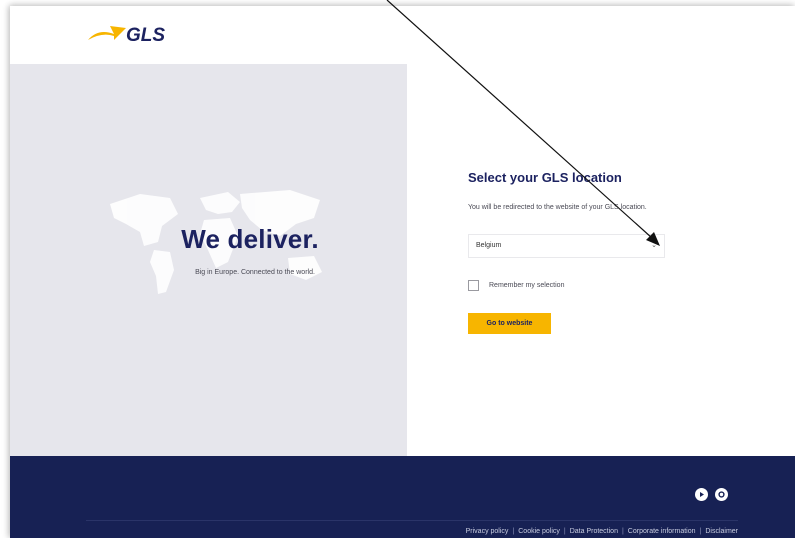 The image size is (795, 538). I want to click on remember-checkbox, so click(473, 285).